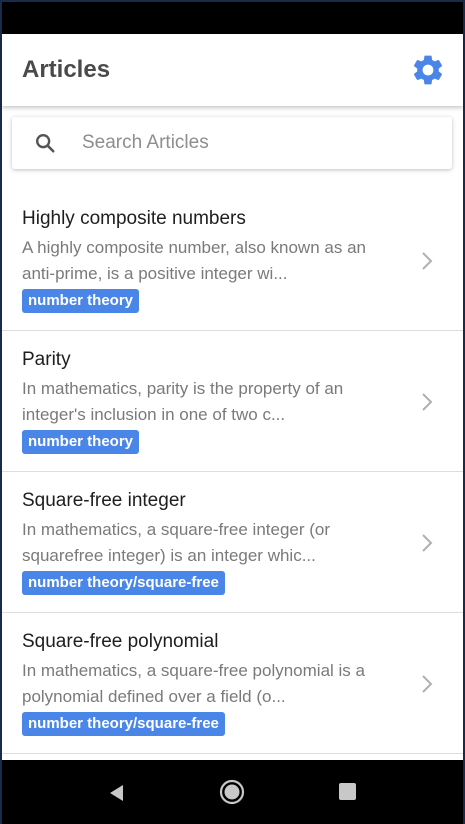 The width and height of the screenshot is (465, 824). I want to click on search-bar, so click(232, 143).